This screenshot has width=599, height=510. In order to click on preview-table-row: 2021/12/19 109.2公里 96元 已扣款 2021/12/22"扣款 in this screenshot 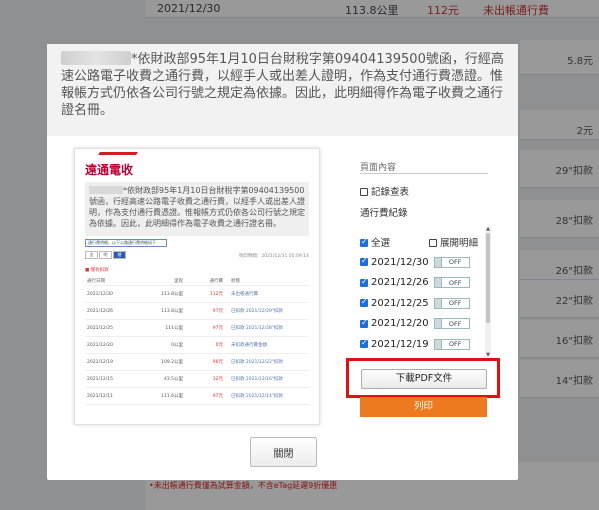, I will do `click(197, 362)`.